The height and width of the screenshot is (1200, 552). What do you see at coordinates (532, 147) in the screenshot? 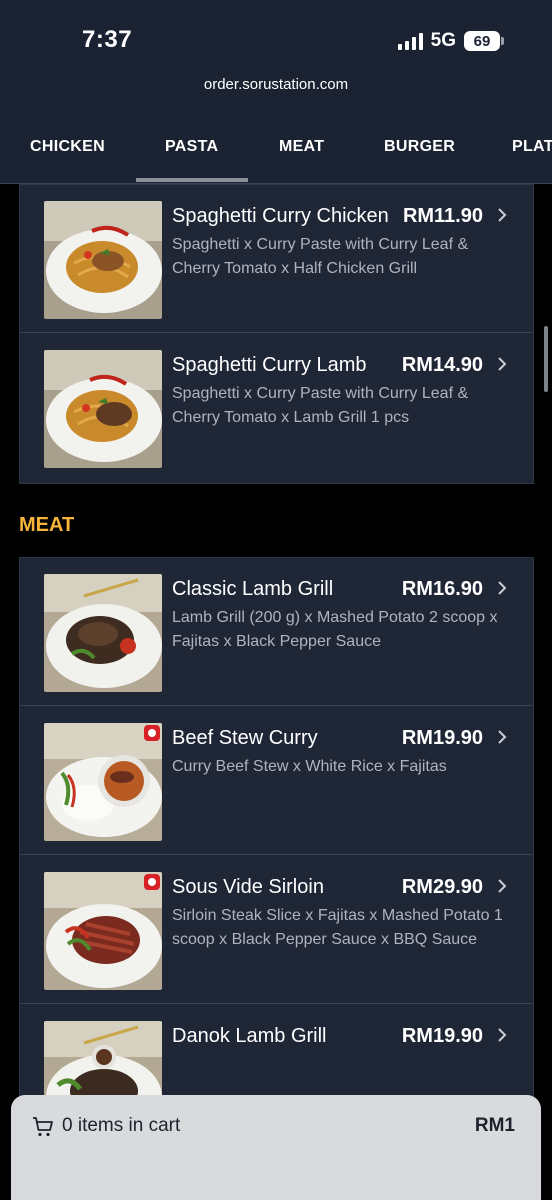
I see `tab-plat: PLAT` at bounding box center [532, 147].